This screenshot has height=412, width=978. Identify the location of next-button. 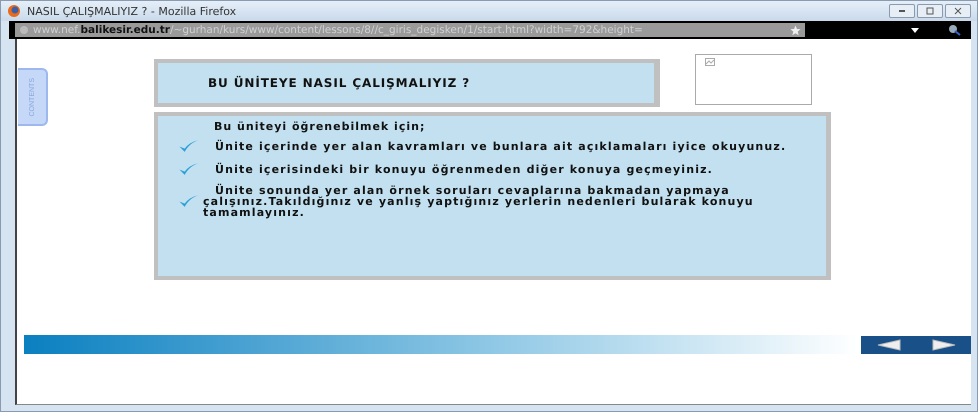
(943, 345).